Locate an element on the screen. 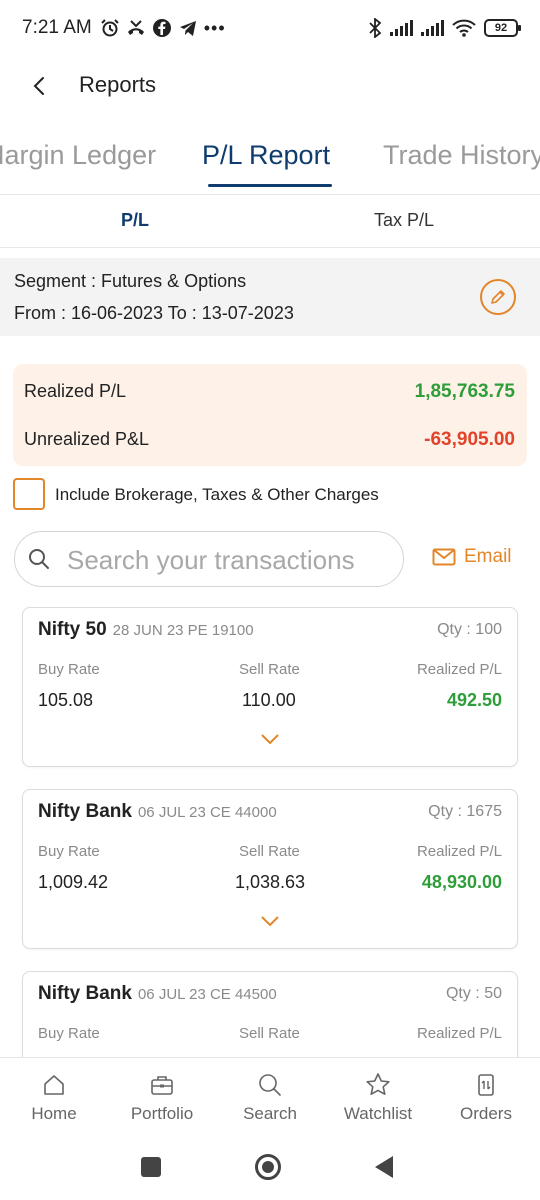 The height and width of the screenshot is (1200, 540). report-tabs: Margin Ledger P/L Report Trade History is located at coordinates (270, 160).